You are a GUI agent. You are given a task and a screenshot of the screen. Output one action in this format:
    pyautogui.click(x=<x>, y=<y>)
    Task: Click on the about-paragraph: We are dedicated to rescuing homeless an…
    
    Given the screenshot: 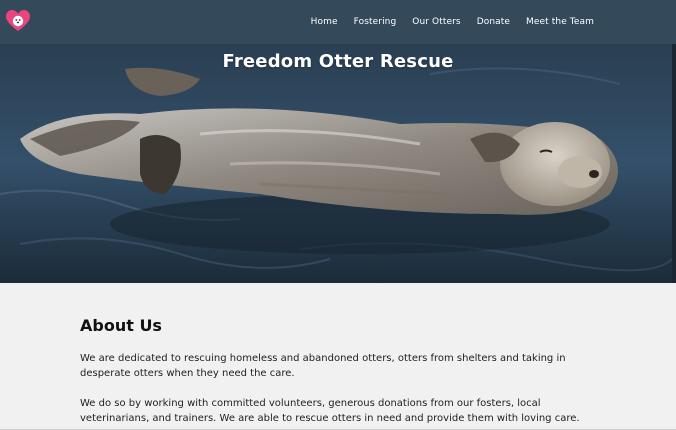 What is the action you would take?
    pyautogui.click(x=323, y=366)
    